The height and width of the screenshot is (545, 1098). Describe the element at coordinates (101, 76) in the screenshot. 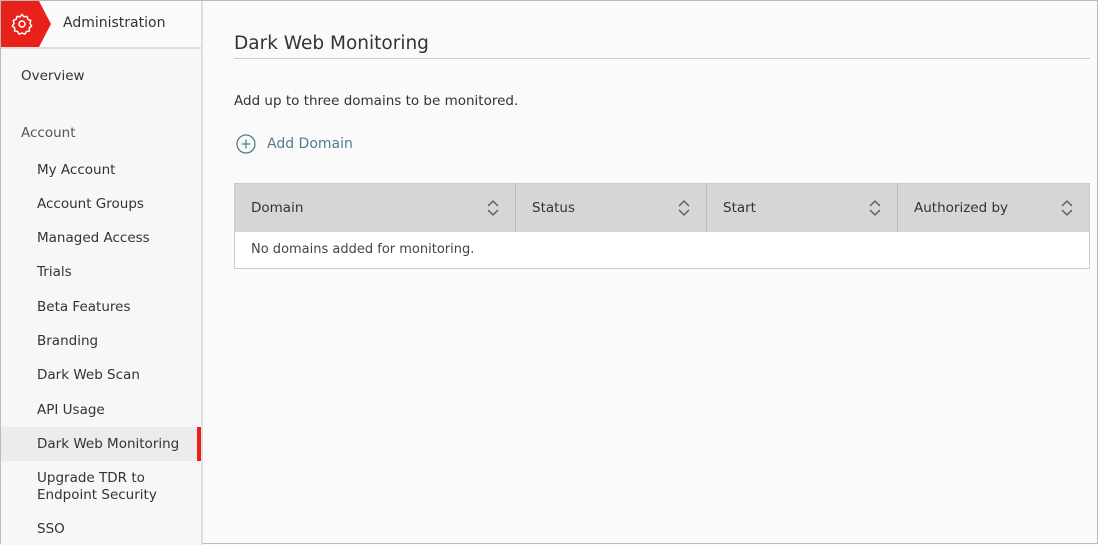

I see `sidebar-item-overview: Overview` at that location.